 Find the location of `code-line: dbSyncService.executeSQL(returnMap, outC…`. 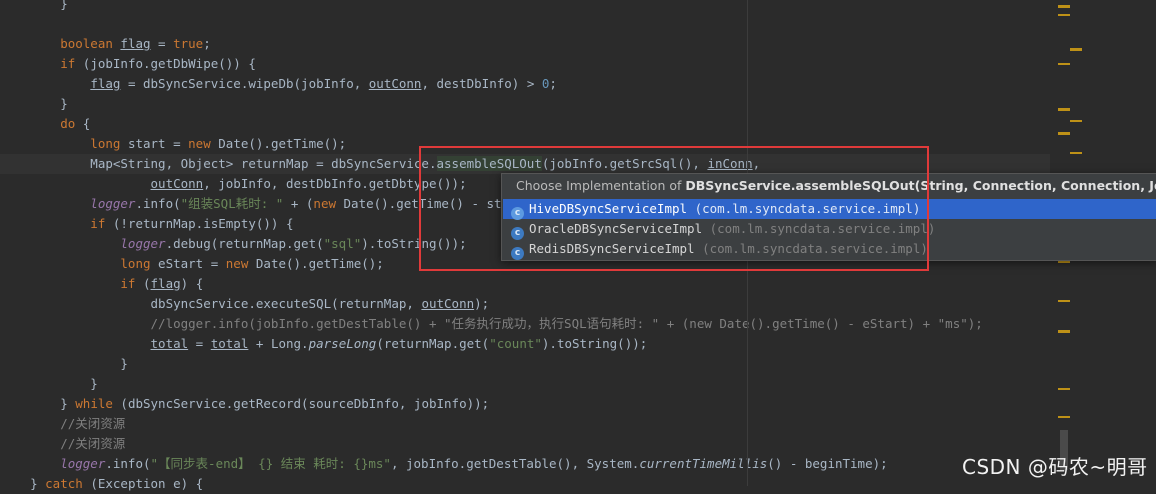

code-line: dbSyncService.executeSQL(returnMap, outC… is located at coordinates (245, 304).